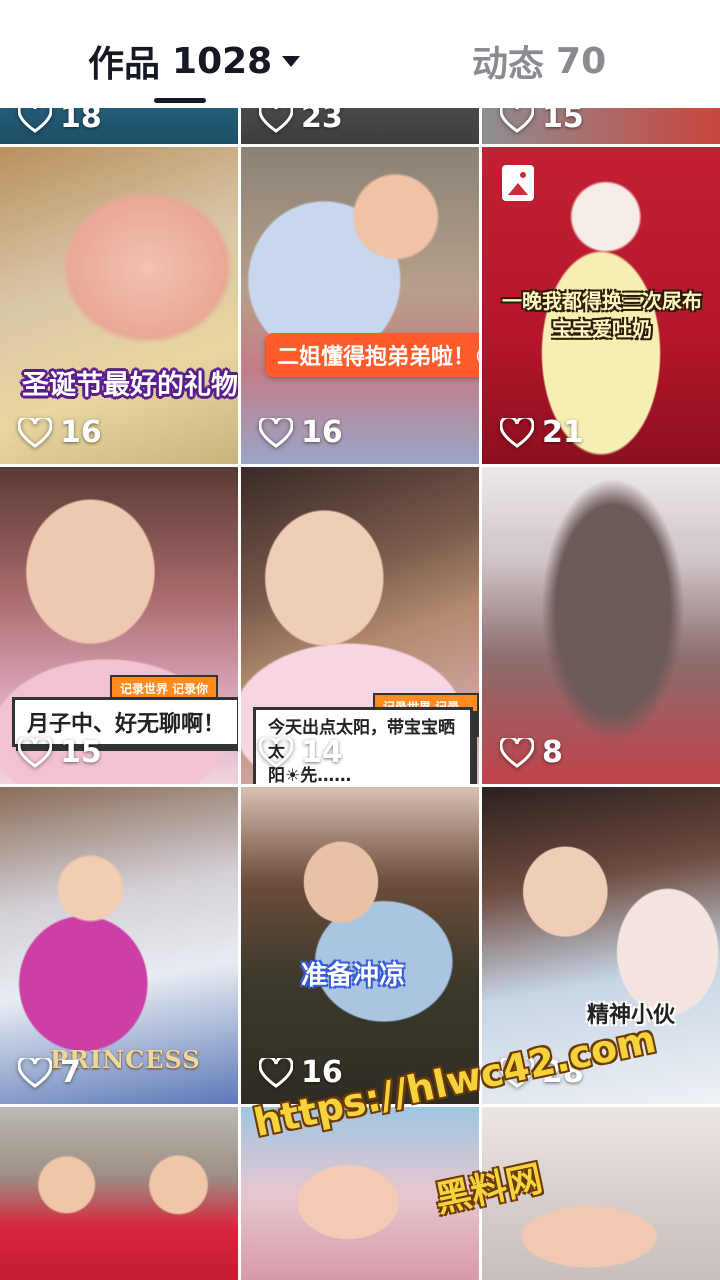  What do you see at coordinates (119, 305) in the screenshot?
I see `video-tile: 圣诞节最好的礼物 16` at bounding box center [119, 305].